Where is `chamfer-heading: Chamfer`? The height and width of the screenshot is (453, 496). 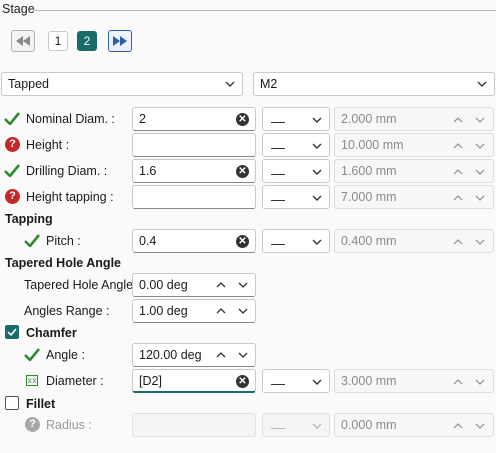 chamfer-heading: Chamfer is located at coordinates (51, 333).